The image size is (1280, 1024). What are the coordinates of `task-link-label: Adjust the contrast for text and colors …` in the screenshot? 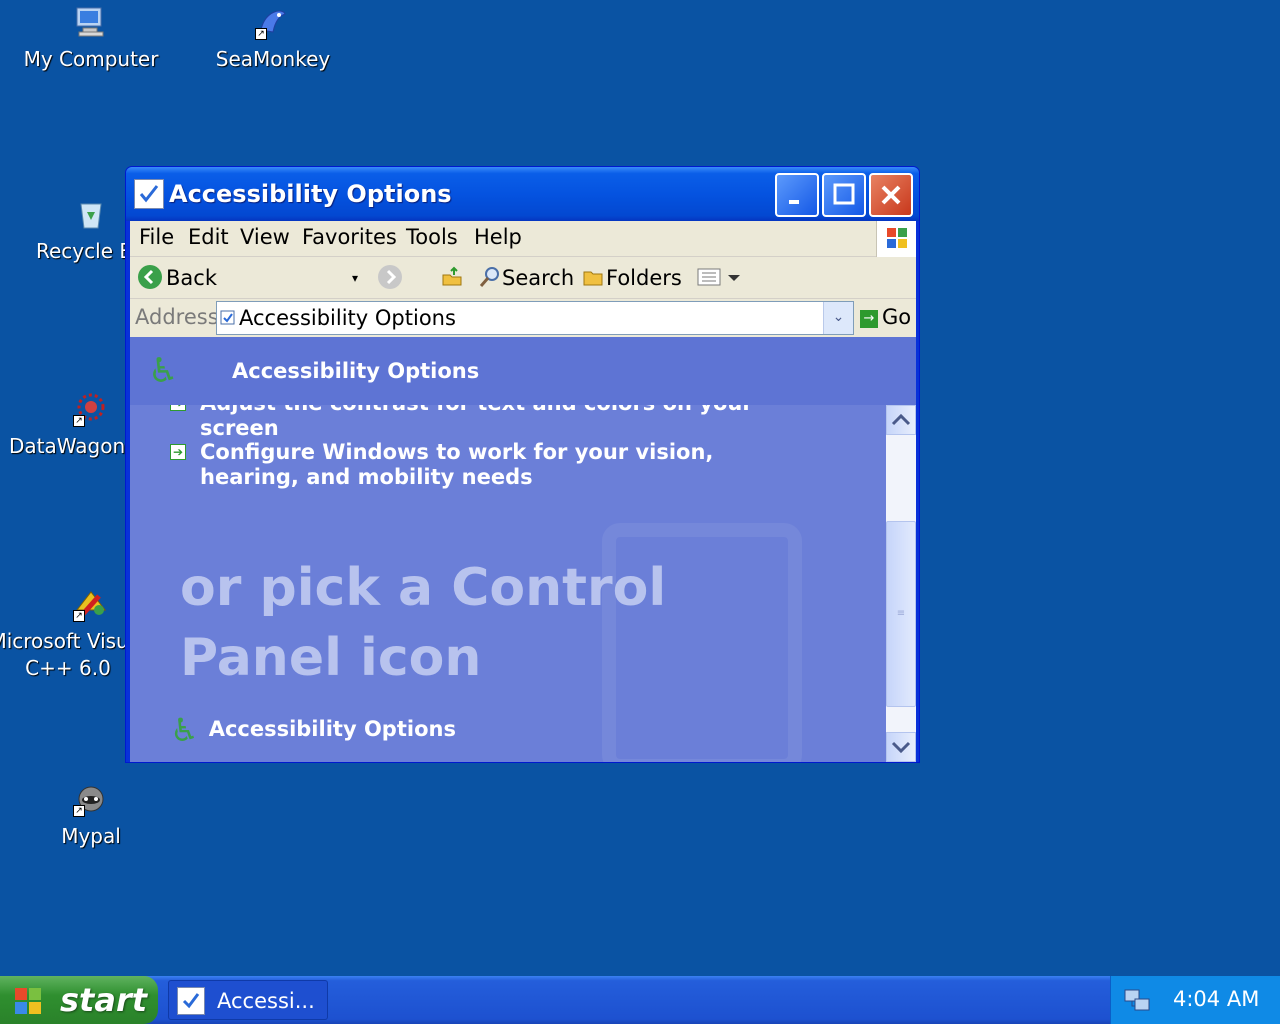 It's located at (476, 422).